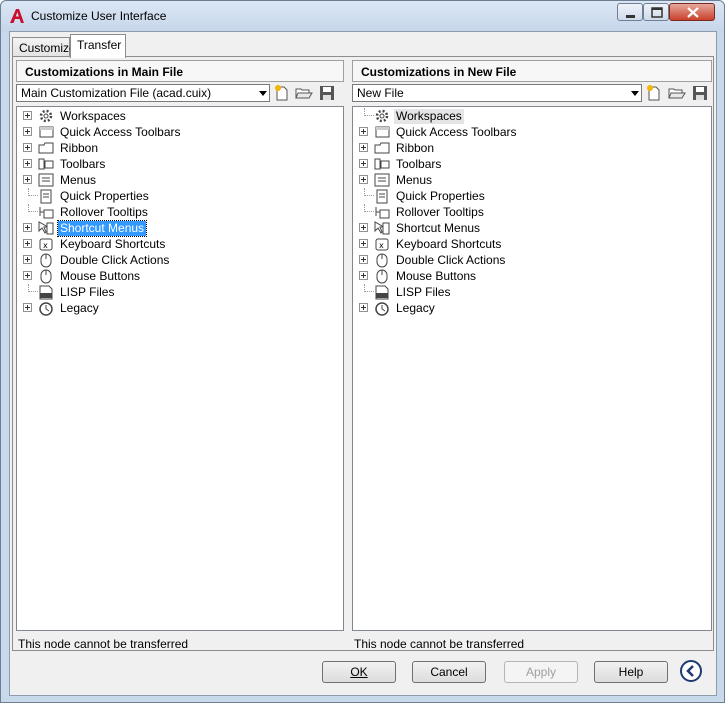 The height and width of the screenshot is (703, 725). What do you see at coordinates (631, 672) in the screenshot?
I see `help-button: Help` at bounding box center [631, 672].